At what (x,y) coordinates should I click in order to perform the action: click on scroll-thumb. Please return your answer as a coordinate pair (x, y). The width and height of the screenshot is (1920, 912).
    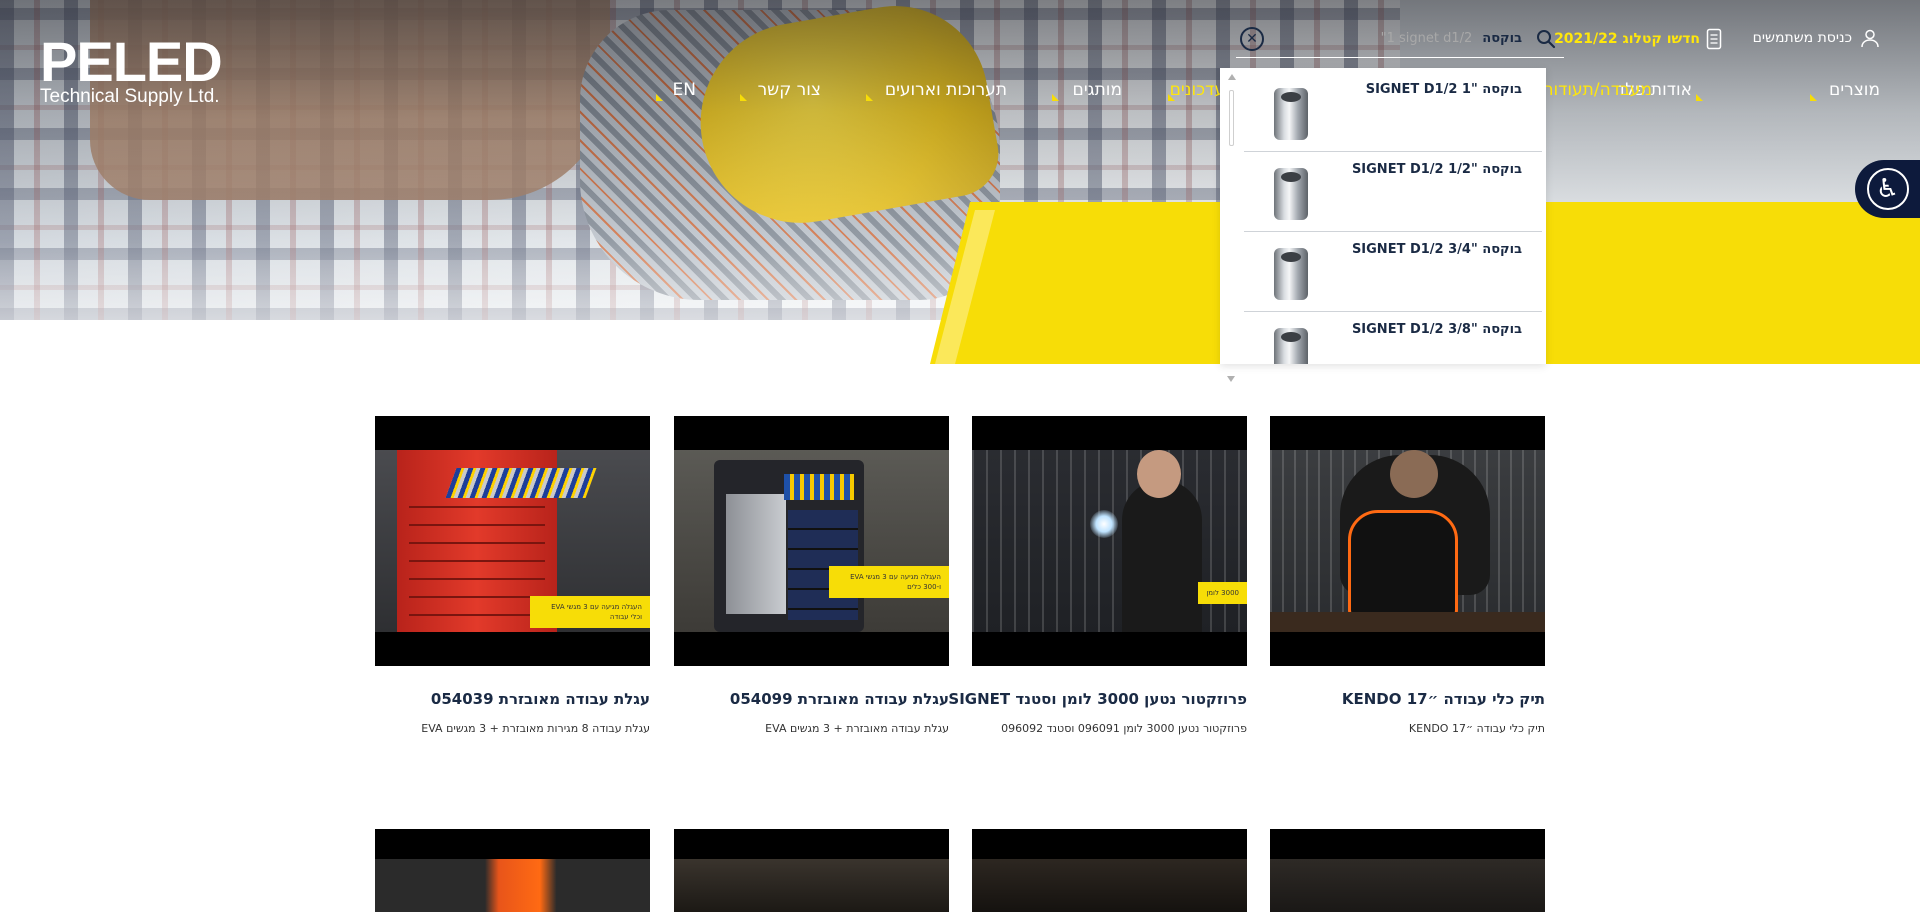
    Looking at the image, I should click on (1231, 118).